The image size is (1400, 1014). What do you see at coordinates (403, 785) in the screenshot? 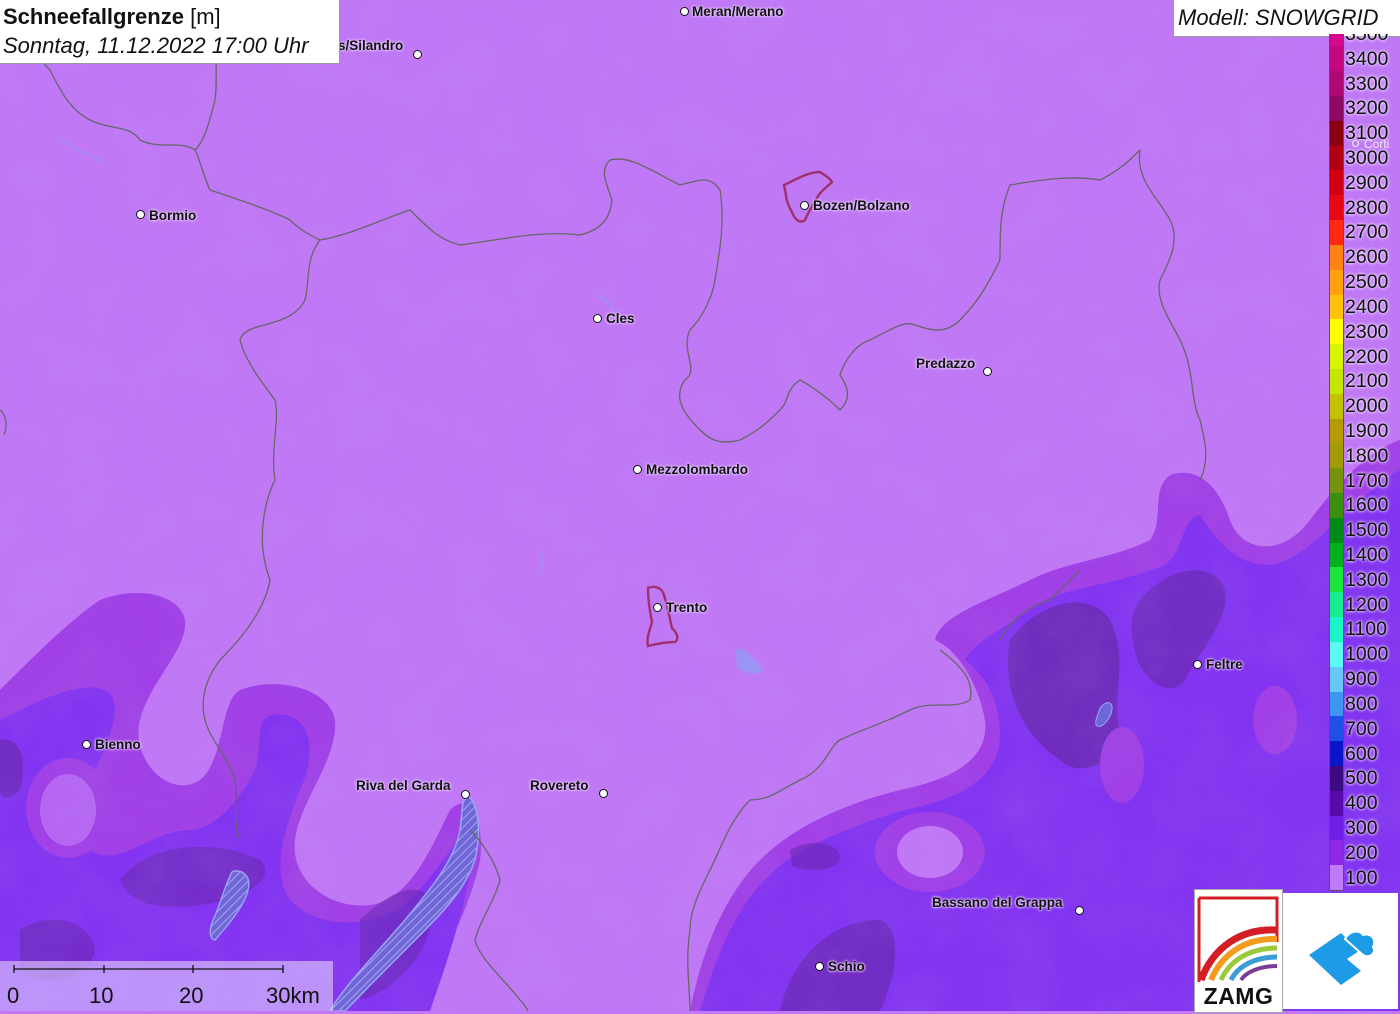
I see `city-label: Riva del Garda` at bounding box center [403, 785].